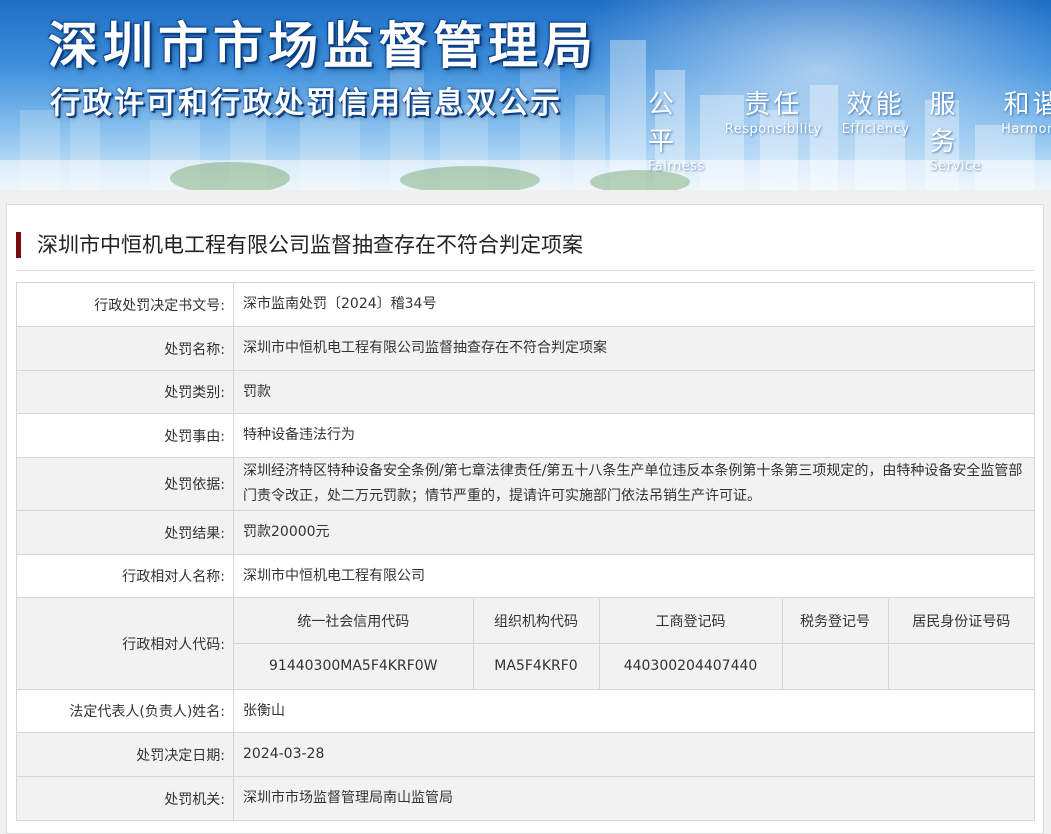  I want to click on banner-subtitle: 行政许可和行政处罚信用信息双公示, so click(306, 103).